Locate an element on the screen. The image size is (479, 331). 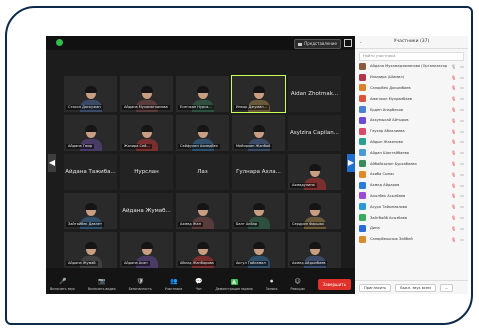
toolbar-label: Реакции is located at coordinates (297, 289).